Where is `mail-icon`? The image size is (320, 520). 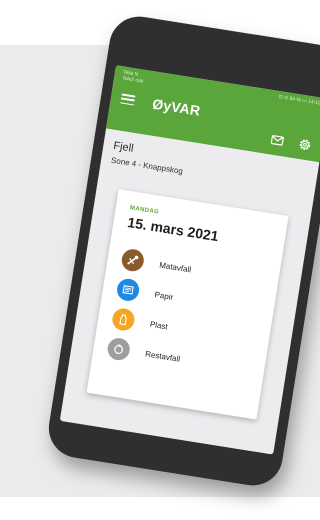
mail-icon is located at coordinates (277, 140).